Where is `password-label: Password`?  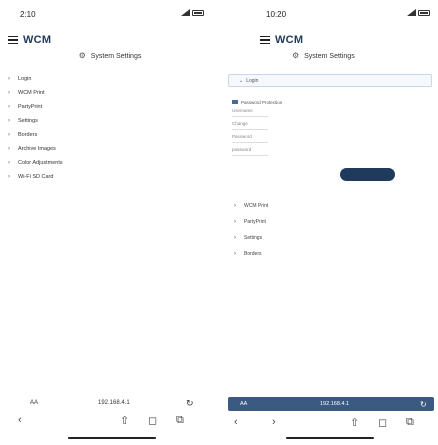 password-label: Password is located at coordinates (250, 138).